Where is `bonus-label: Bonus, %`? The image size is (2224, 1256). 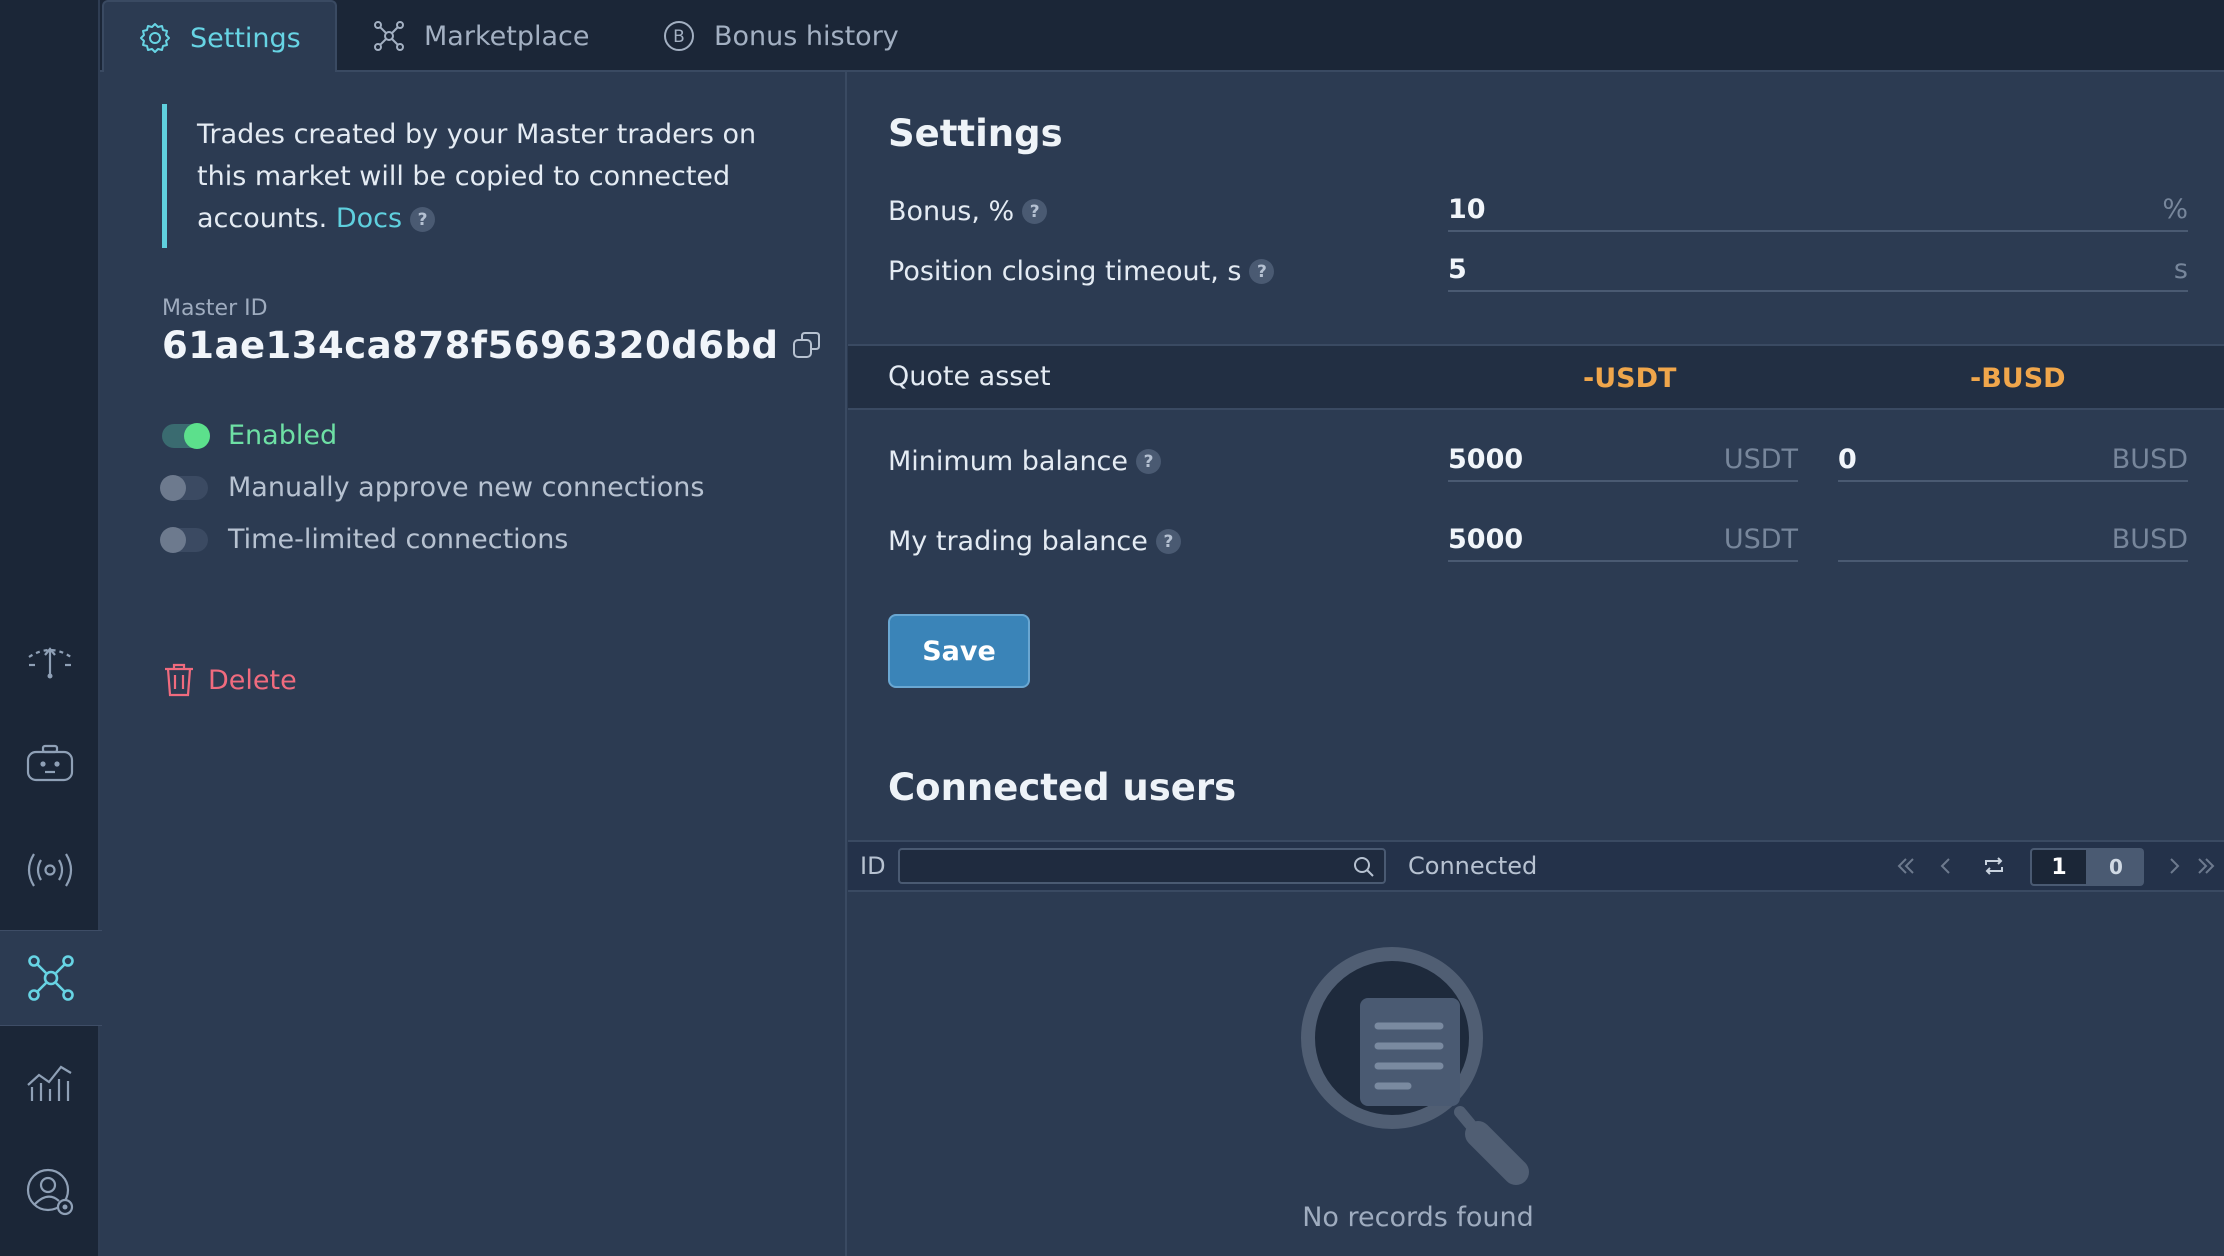
bonus-label: Bonus, % is located at coordinates (951, 211).